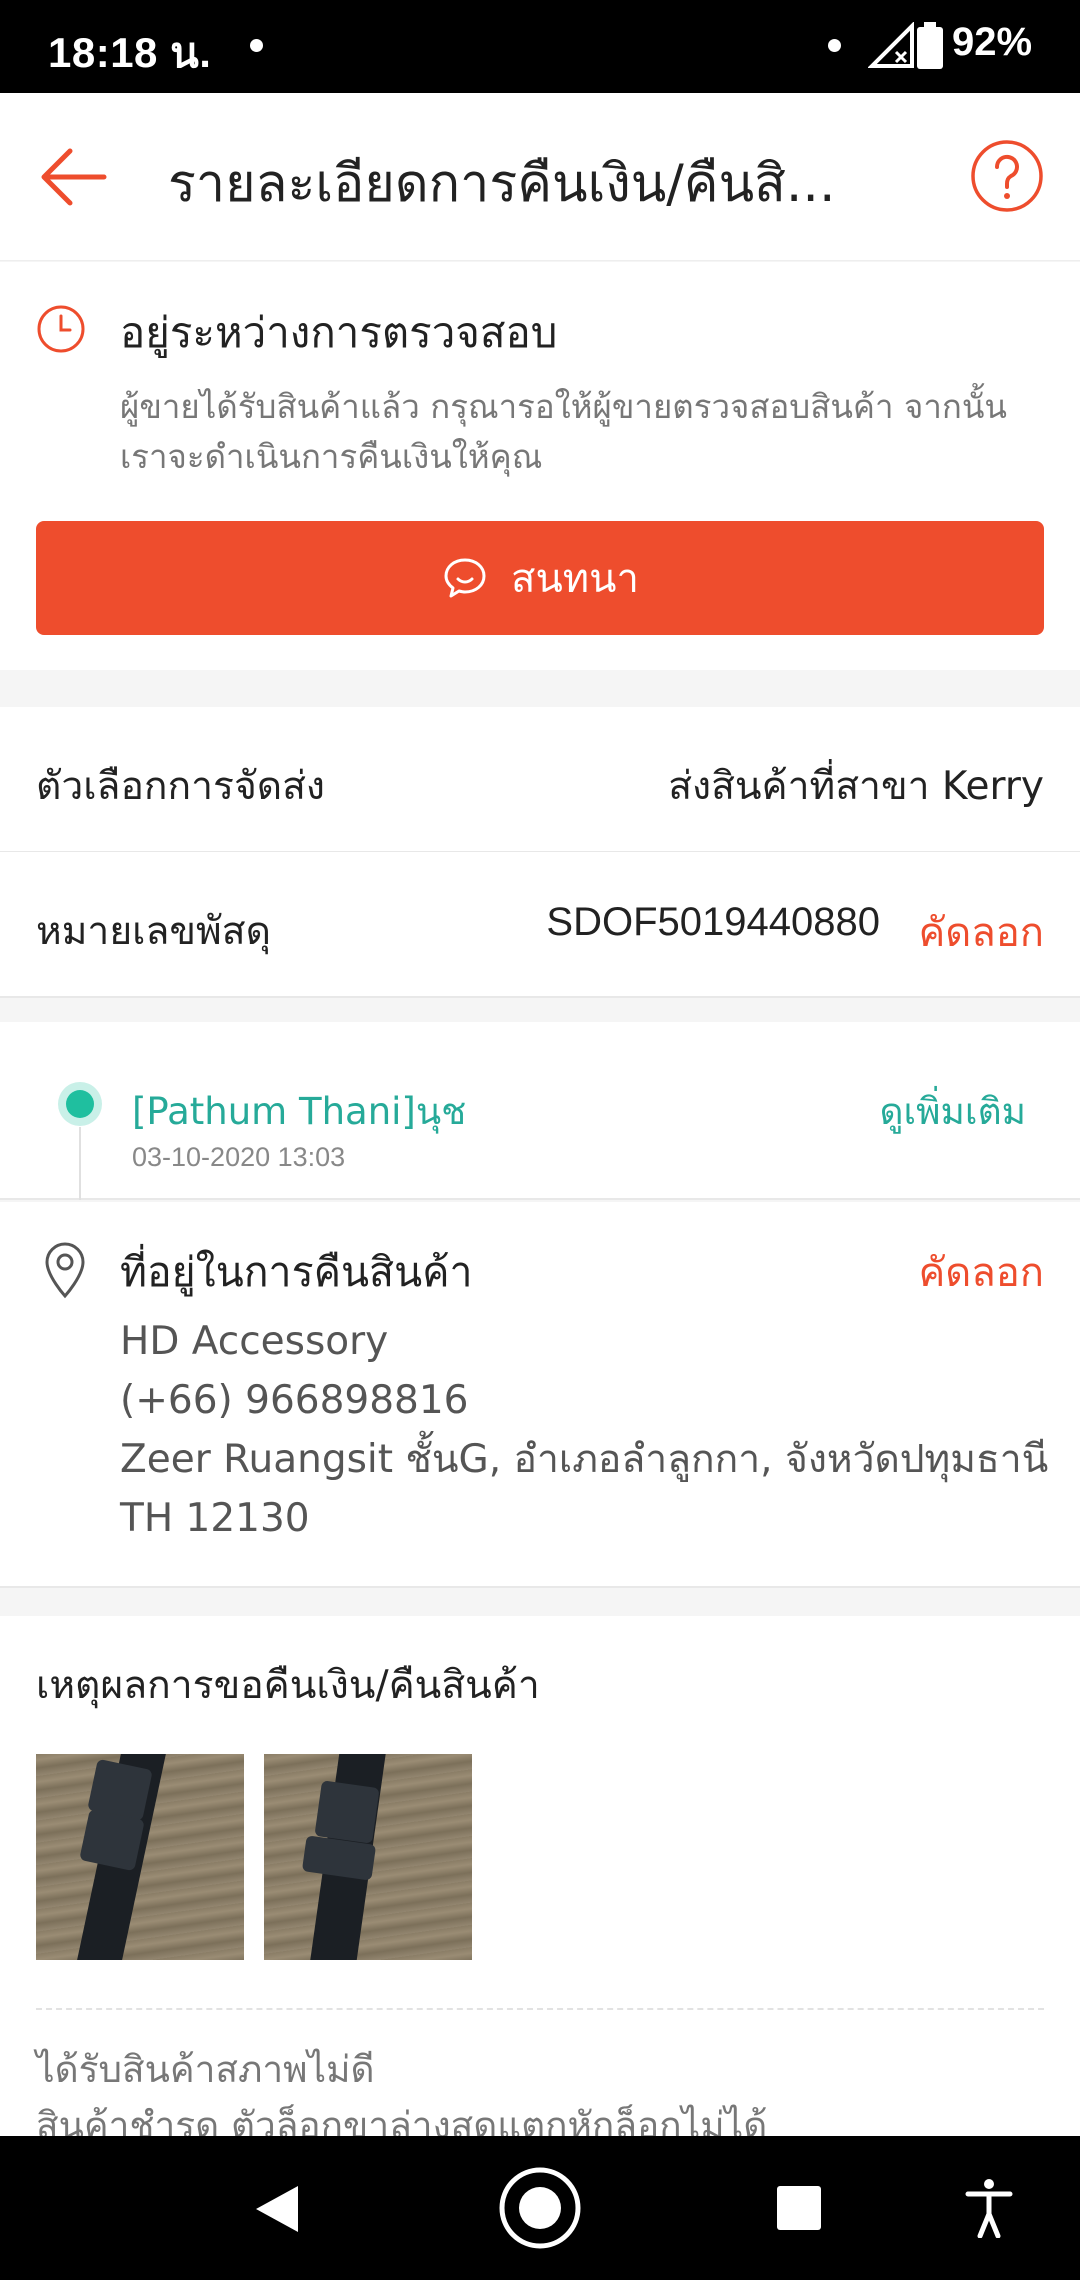 The height and width of the screenshot is (2280, 1080). I want to click on nav-home-icon, so click(540, 2208).